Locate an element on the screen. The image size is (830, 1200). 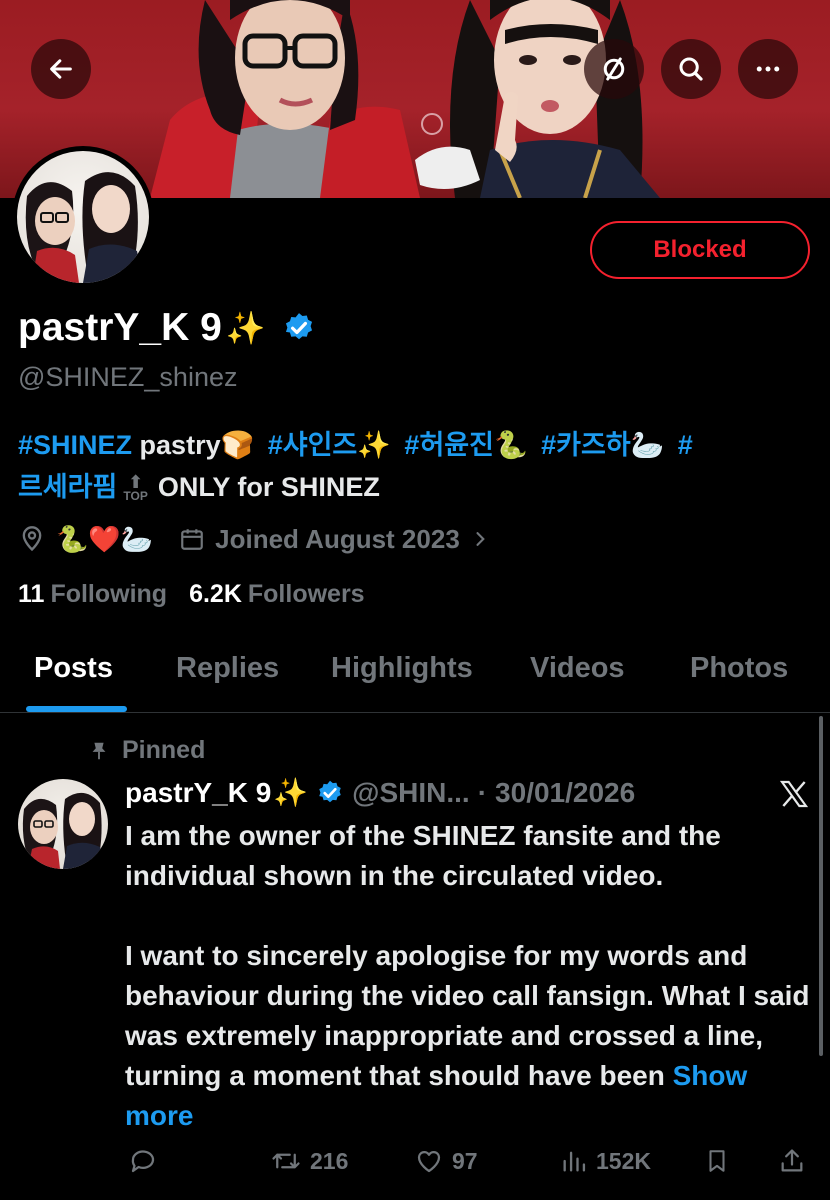
back-button is located at coordinates (61, 69).